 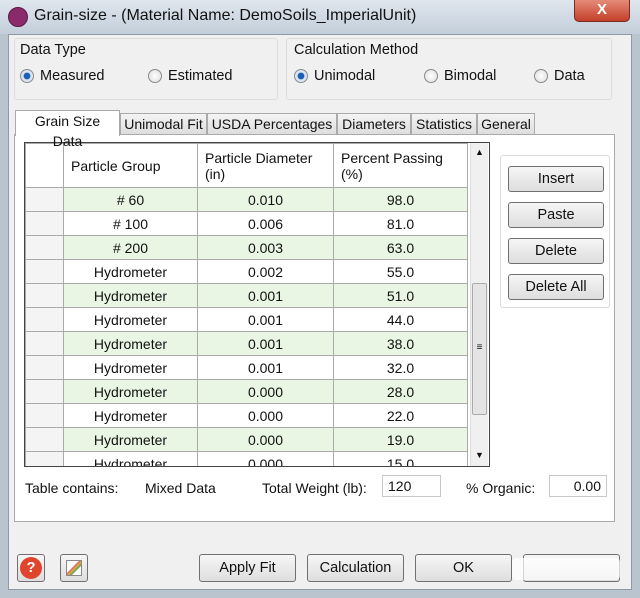 I want to click on app-icon, so click(x=18, y=17).